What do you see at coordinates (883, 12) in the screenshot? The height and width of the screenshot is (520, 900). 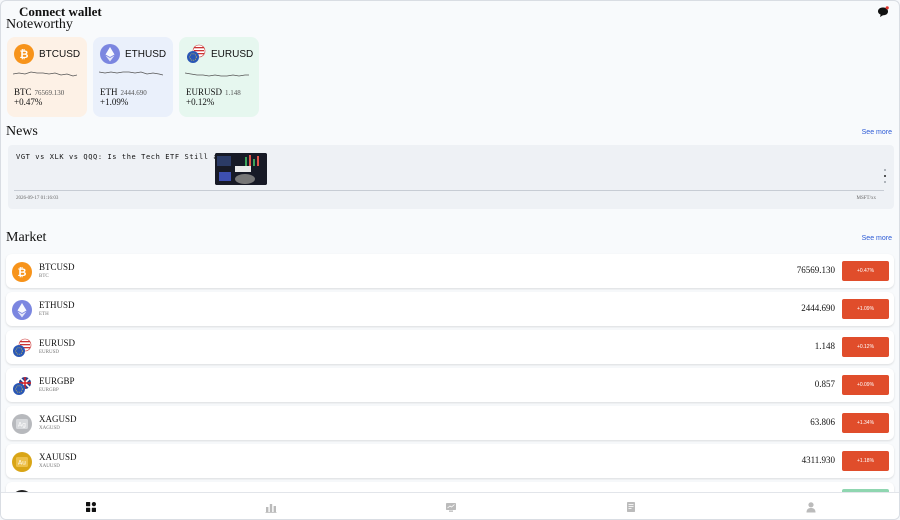 I see `chat-bubble-icon` at bounding box center [883, 12].